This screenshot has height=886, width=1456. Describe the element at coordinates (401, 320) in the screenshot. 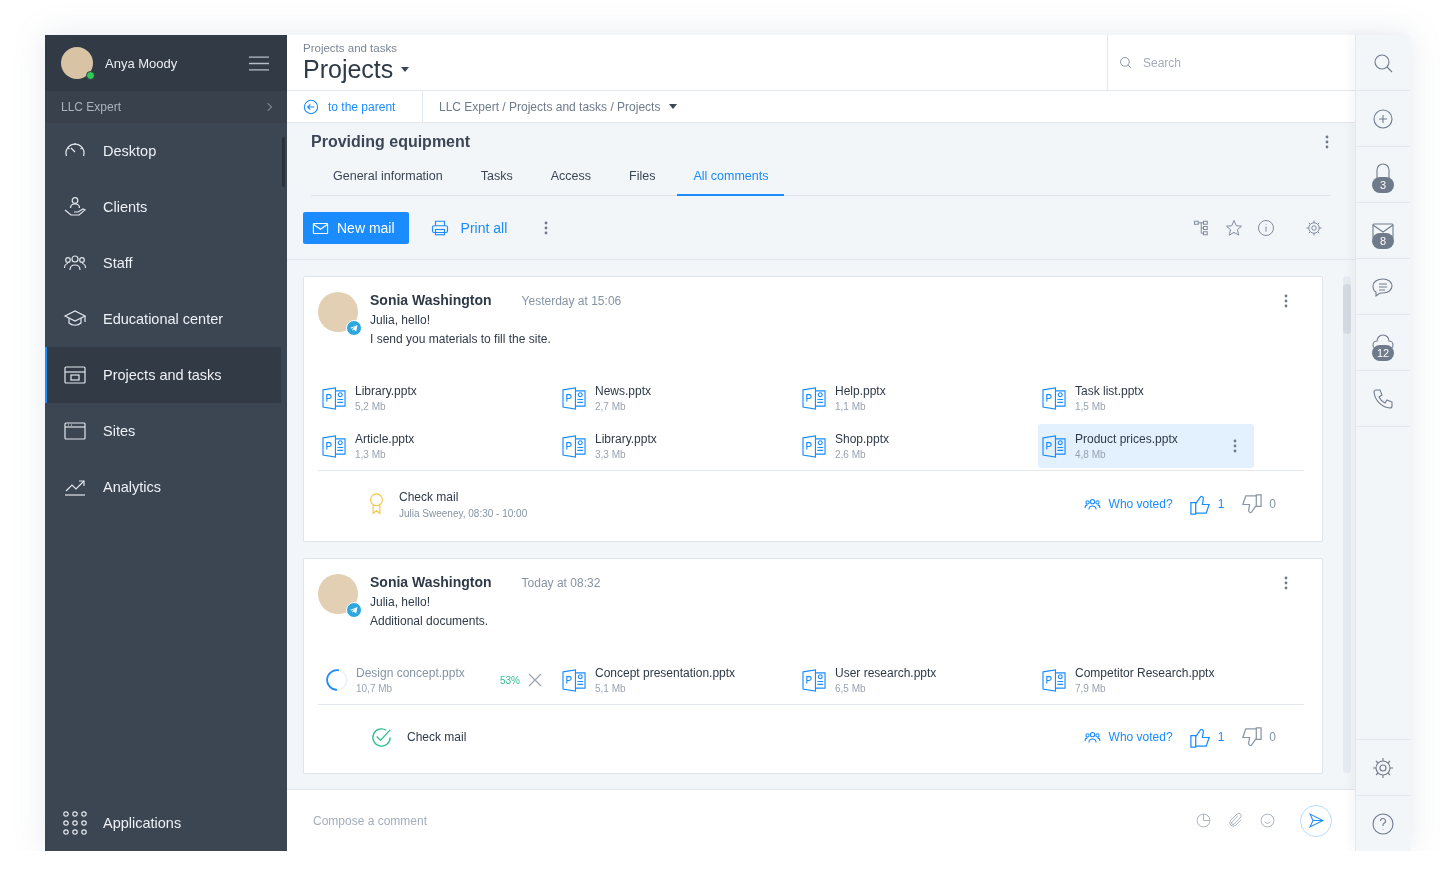

I see `comment-text: Julia, hello!` at that location.